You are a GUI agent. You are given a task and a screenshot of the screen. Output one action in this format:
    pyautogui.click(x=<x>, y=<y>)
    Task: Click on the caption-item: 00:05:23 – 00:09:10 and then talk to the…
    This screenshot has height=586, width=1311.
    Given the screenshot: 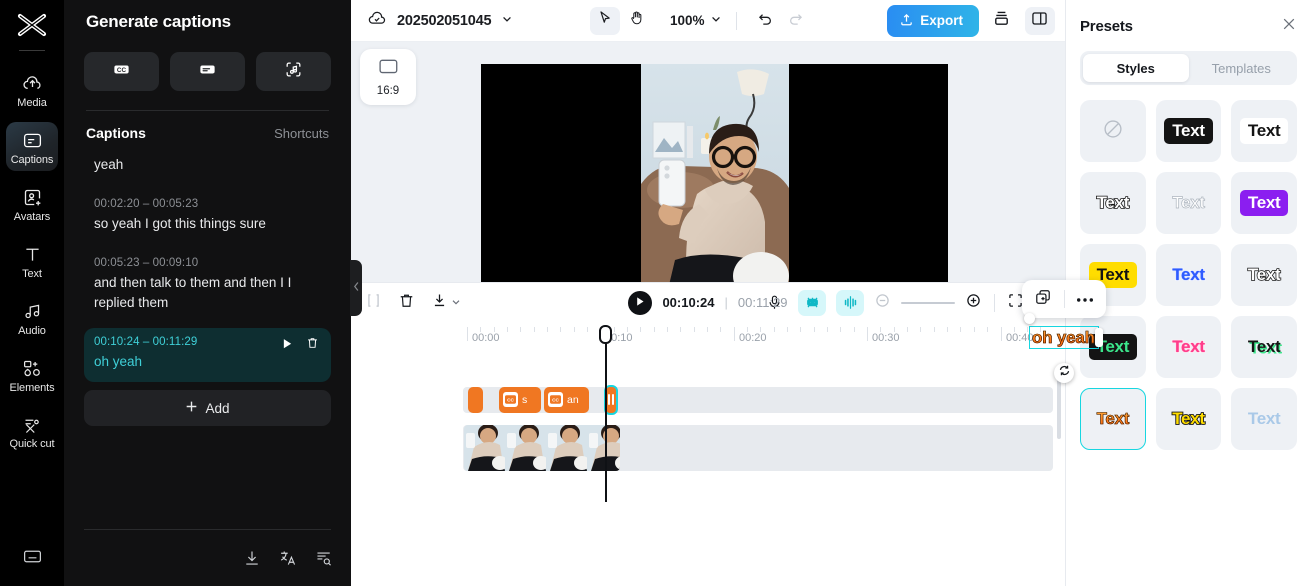 What is the action you would take?
    pyautogui.click(x=207, y=286)
    